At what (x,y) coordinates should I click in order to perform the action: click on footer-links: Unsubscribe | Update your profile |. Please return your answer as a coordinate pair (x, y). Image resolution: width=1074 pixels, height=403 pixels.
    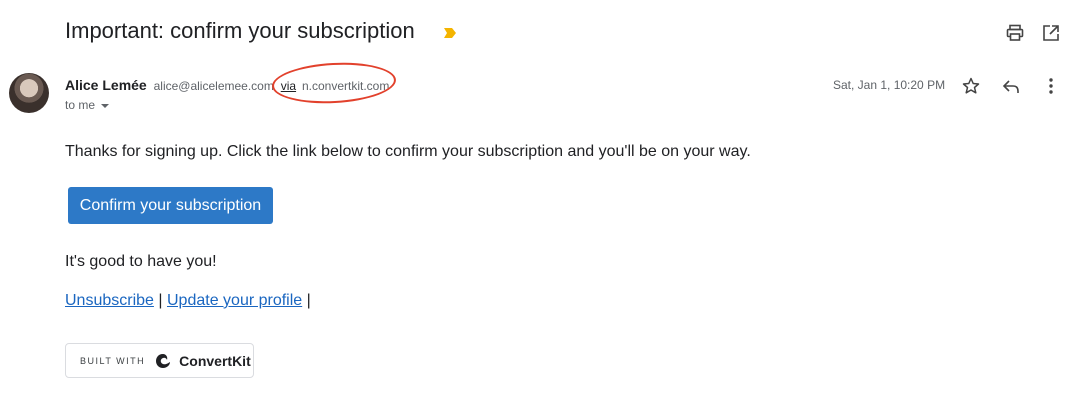
    Looking at the image, I should click on (188, 301).